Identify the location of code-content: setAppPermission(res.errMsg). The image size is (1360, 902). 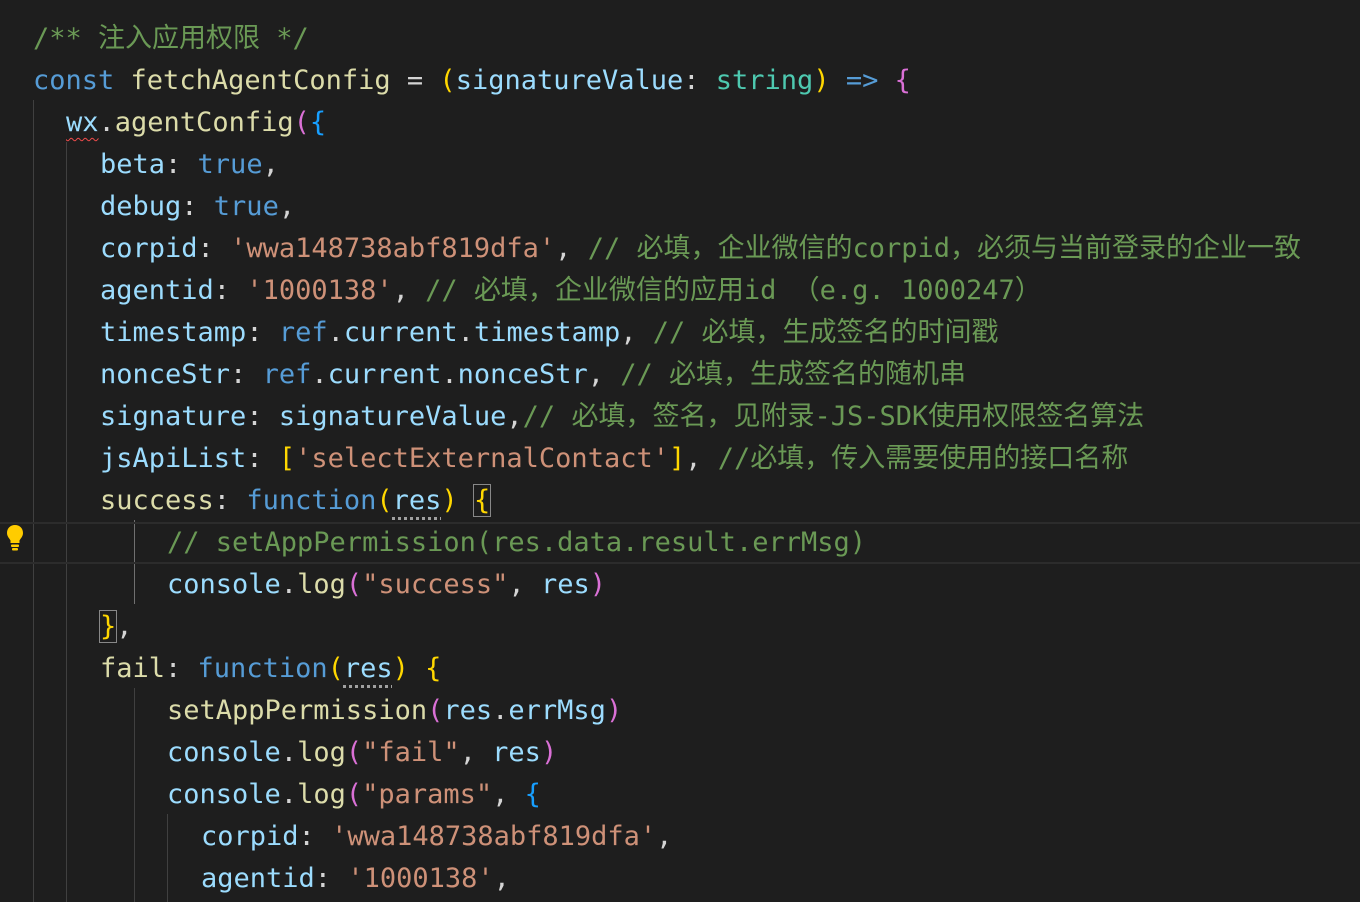
(394, 711).